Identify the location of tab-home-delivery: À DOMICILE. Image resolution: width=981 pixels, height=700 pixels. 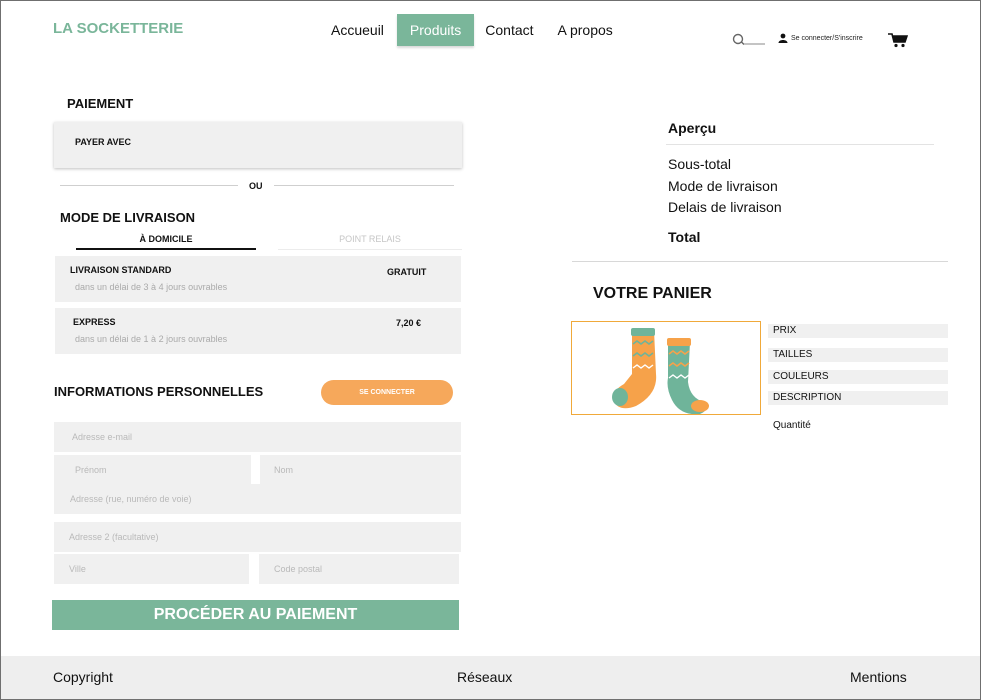
(166, 242).